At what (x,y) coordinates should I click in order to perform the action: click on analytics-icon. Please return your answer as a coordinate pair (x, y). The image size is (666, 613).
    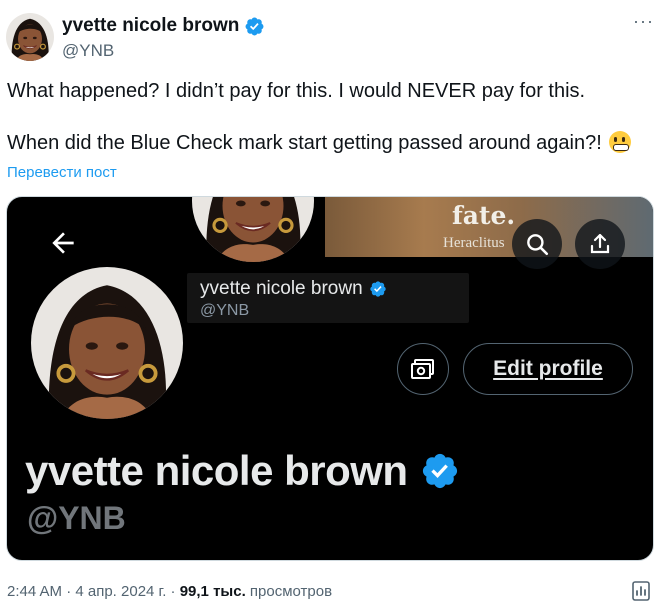
    Looking at the image, I should click on (641, 591).